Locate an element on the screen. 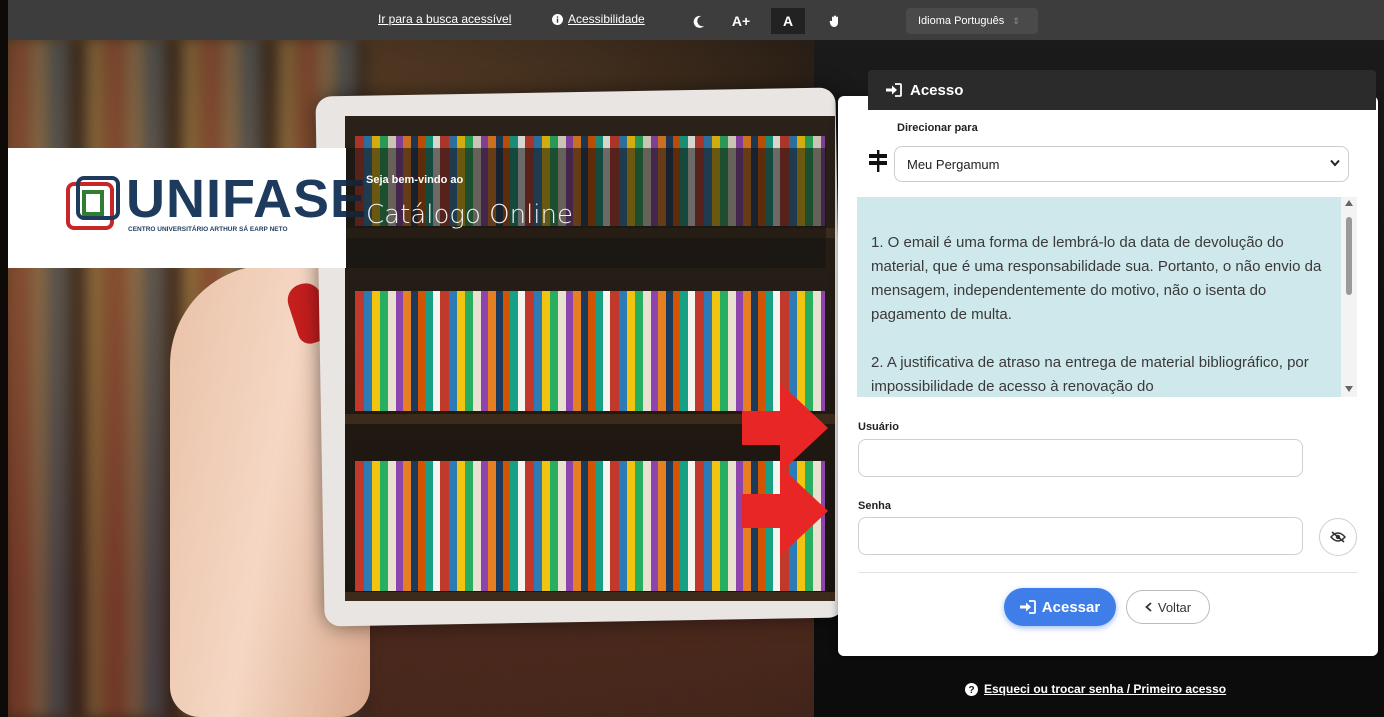 Image resolution: width=1384 pixels, height=717 pixels. redirect-label: Direcionar para is located at coordinates (937, 128).